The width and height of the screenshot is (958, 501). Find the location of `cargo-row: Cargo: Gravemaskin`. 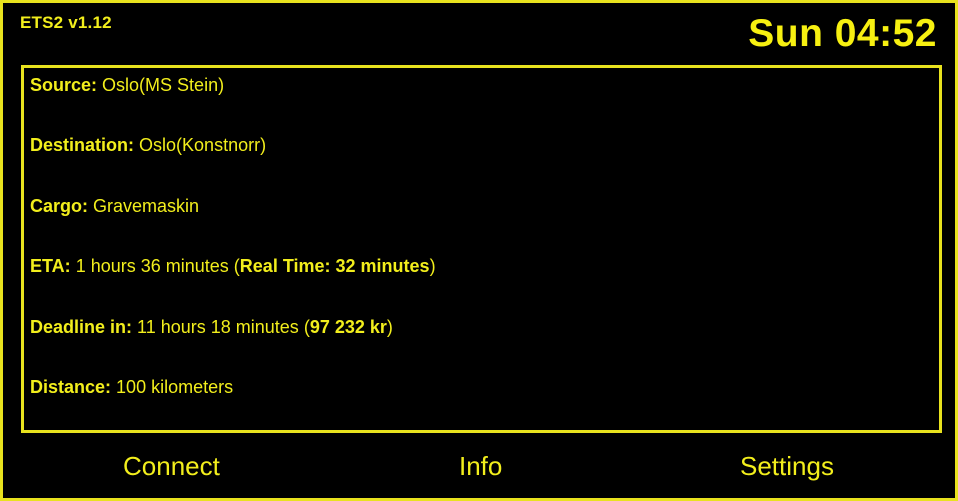

cargo-row: Cargo: Gravemaskin is located at coordinates (114, 206).